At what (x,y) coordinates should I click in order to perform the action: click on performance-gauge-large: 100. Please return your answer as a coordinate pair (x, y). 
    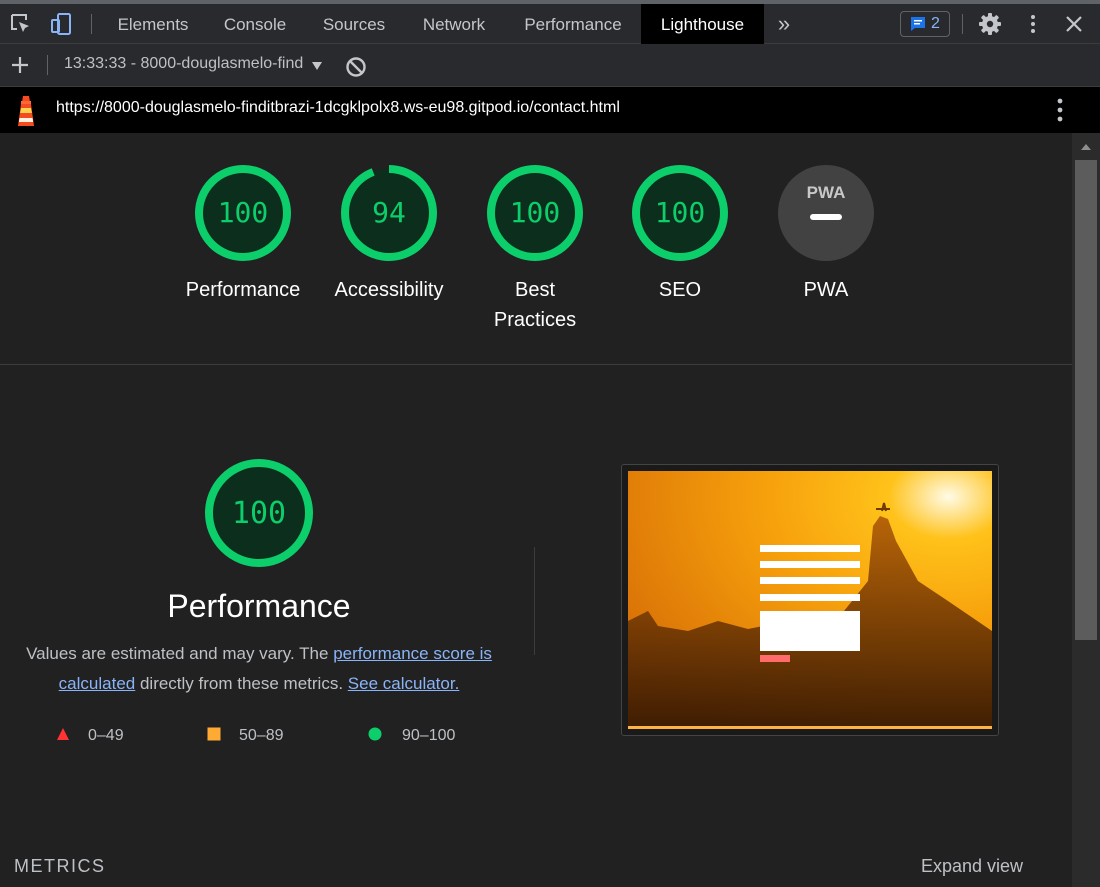
    Looking at the image, I should click on (259, 513).